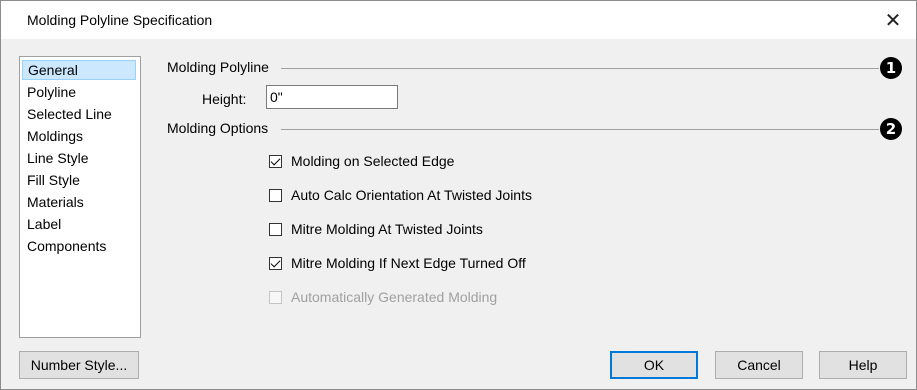  What do you see at coordinates (79, 114) in the screenshot?
I see `nav-item-selected-line: Selected Line` at bounding box center [79, 114].